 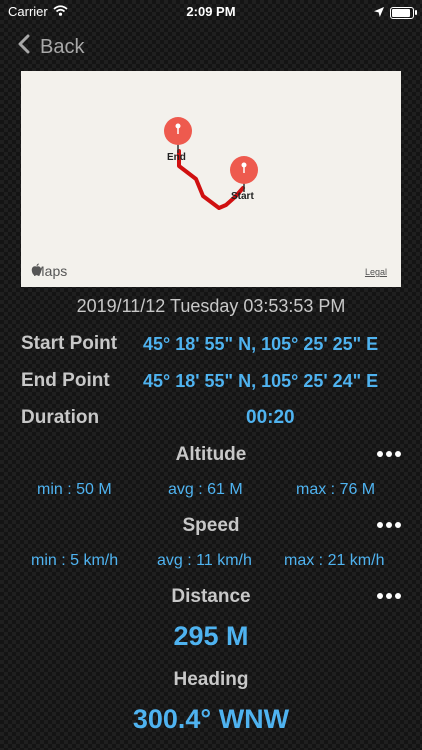 I want to click on status-time: 2:09 PM, so click(x=211, y=11).